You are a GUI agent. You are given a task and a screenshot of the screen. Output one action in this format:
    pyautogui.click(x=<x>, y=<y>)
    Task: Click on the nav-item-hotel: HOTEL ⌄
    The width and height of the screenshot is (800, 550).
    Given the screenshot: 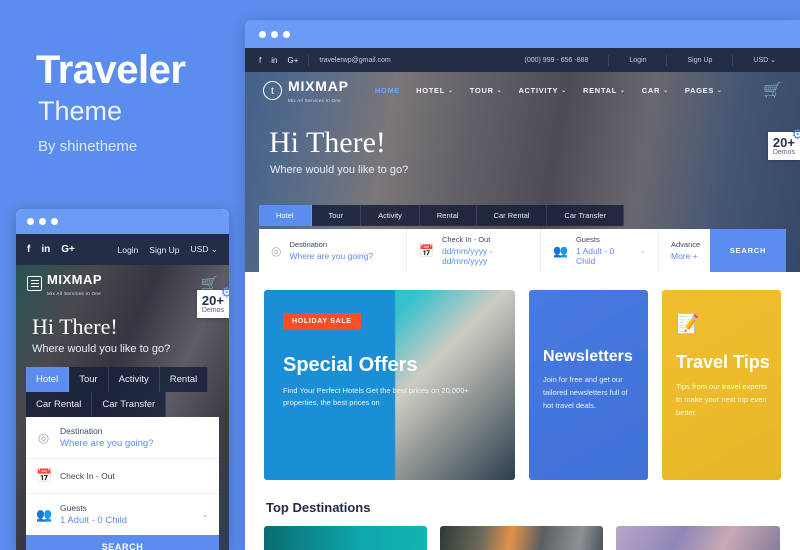 What is the action you would take?
    pyautogui.click(x=435, y=90)
    